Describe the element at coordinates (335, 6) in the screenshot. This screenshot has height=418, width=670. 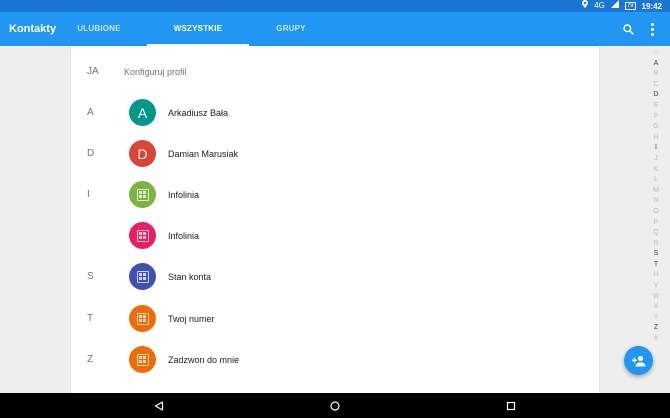
I see `status-bar: 4G 79 19:42` at that location.